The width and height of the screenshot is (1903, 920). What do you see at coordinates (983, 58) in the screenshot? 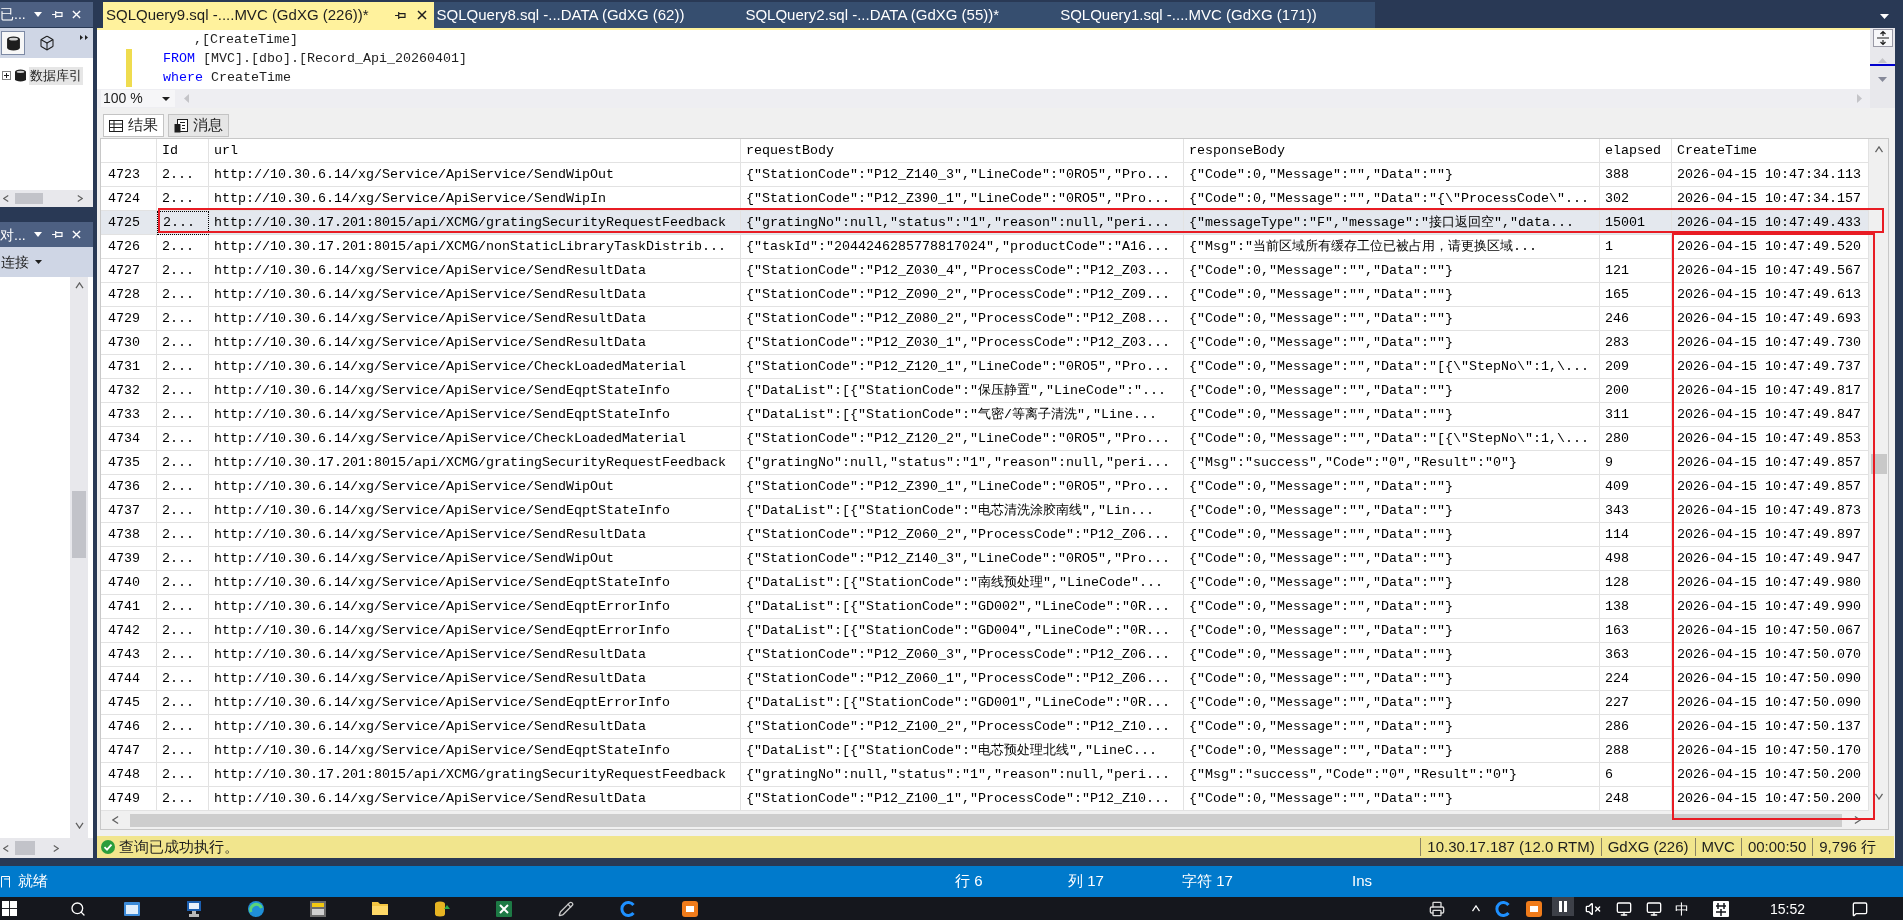
I see `code-editor: ,[CreateTime] FROM [MVC].[dbo].[Record_Api_20260401] where CreateTime` at bounding box center [983, 58].